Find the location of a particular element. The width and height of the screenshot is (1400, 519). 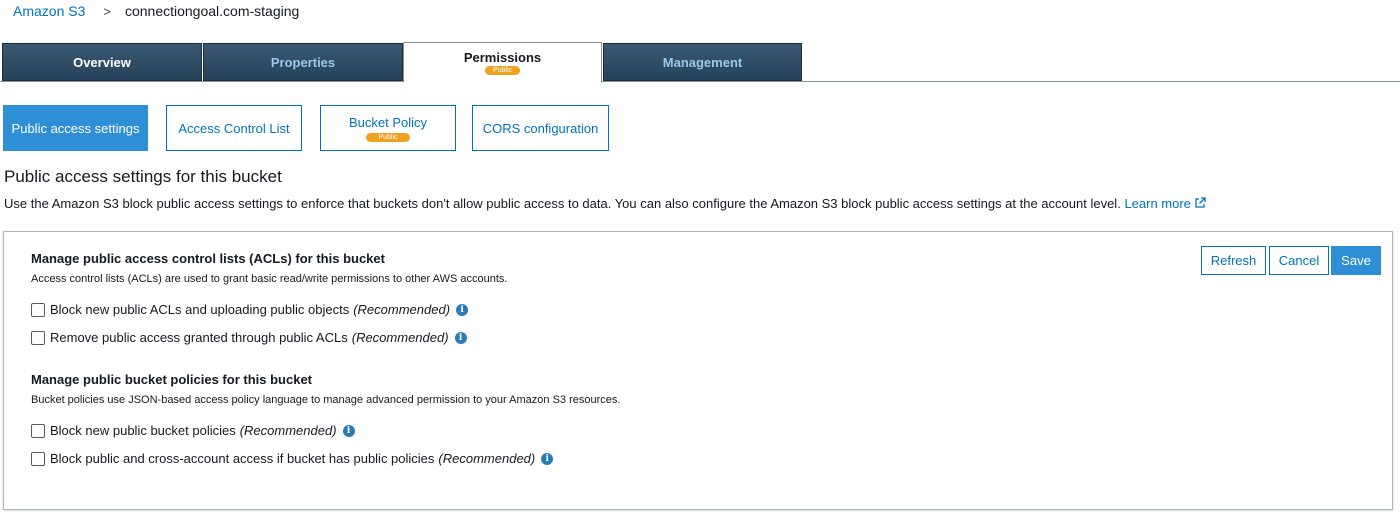

tab-permissions: Permissions Public is located at coordinates (502, 62).